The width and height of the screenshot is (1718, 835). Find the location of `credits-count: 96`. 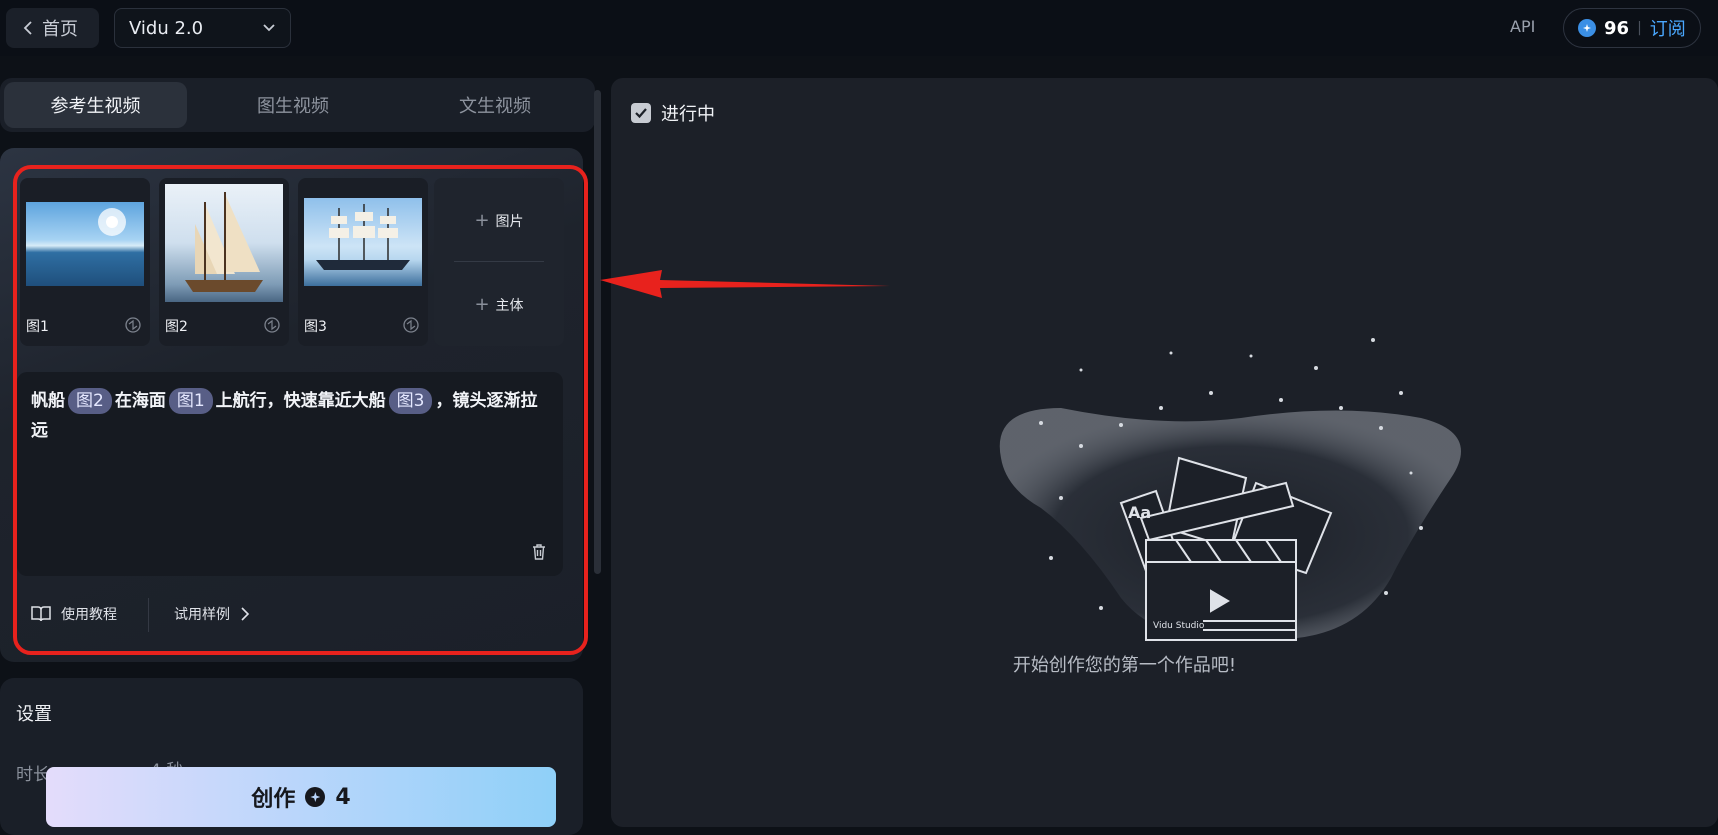

credits-count: 96 is located at coordinates (1617, 28).